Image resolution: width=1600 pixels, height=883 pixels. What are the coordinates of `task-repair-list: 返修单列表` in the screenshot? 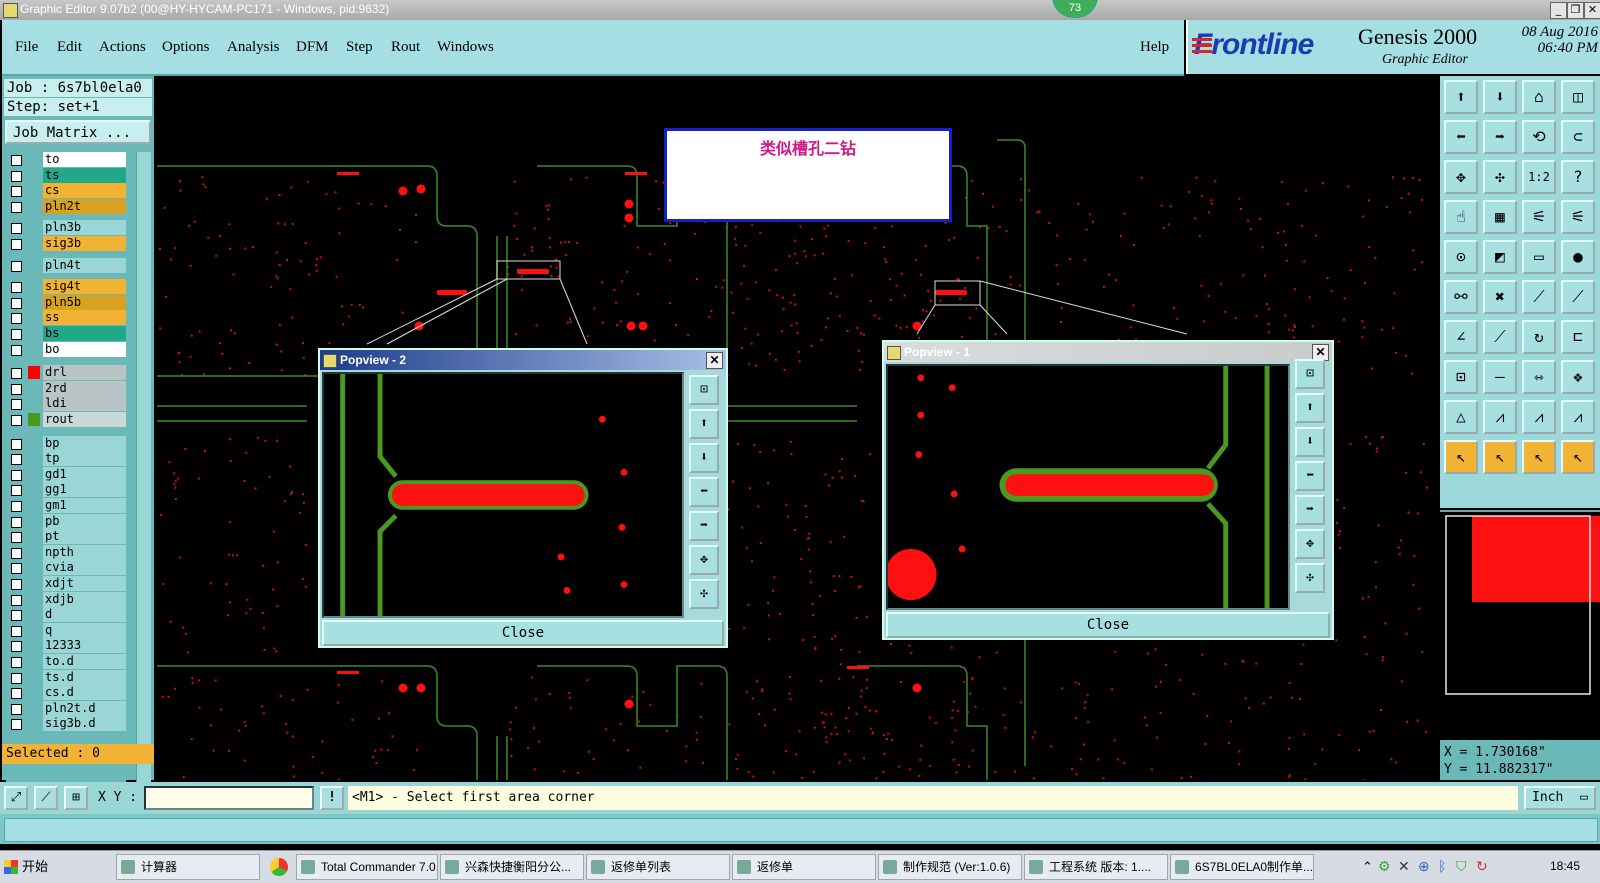 It's located at (658, 867).